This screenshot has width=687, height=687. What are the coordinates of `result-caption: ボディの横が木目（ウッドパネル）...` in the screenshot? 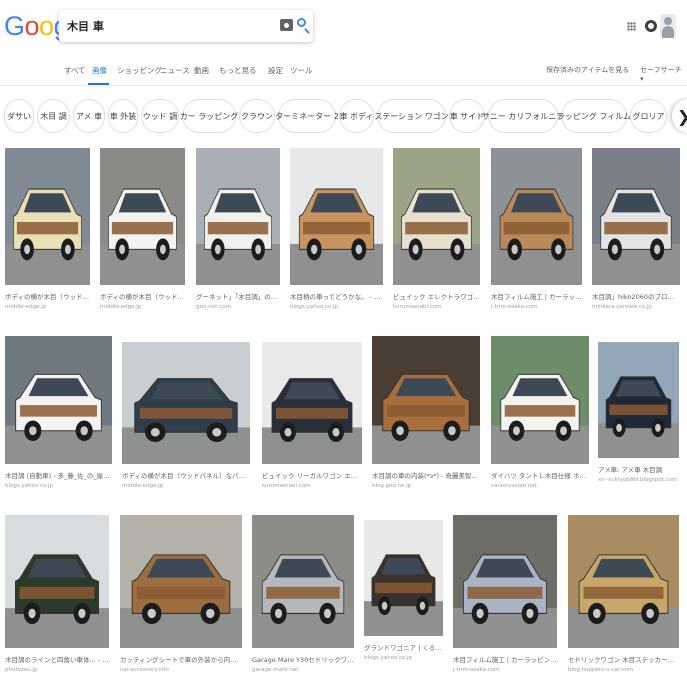 It's located at (47, 296).